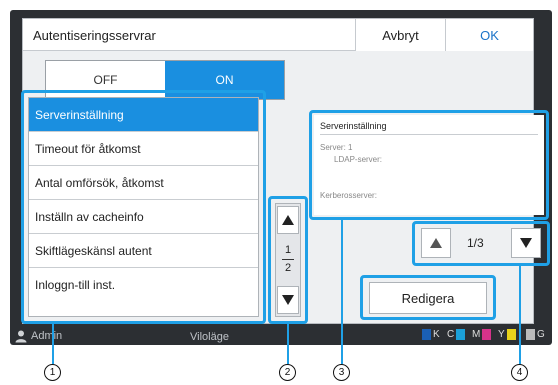 The width and height of the screenshot is (558, 385). I want to click on info-next-button, so click(526, 243).